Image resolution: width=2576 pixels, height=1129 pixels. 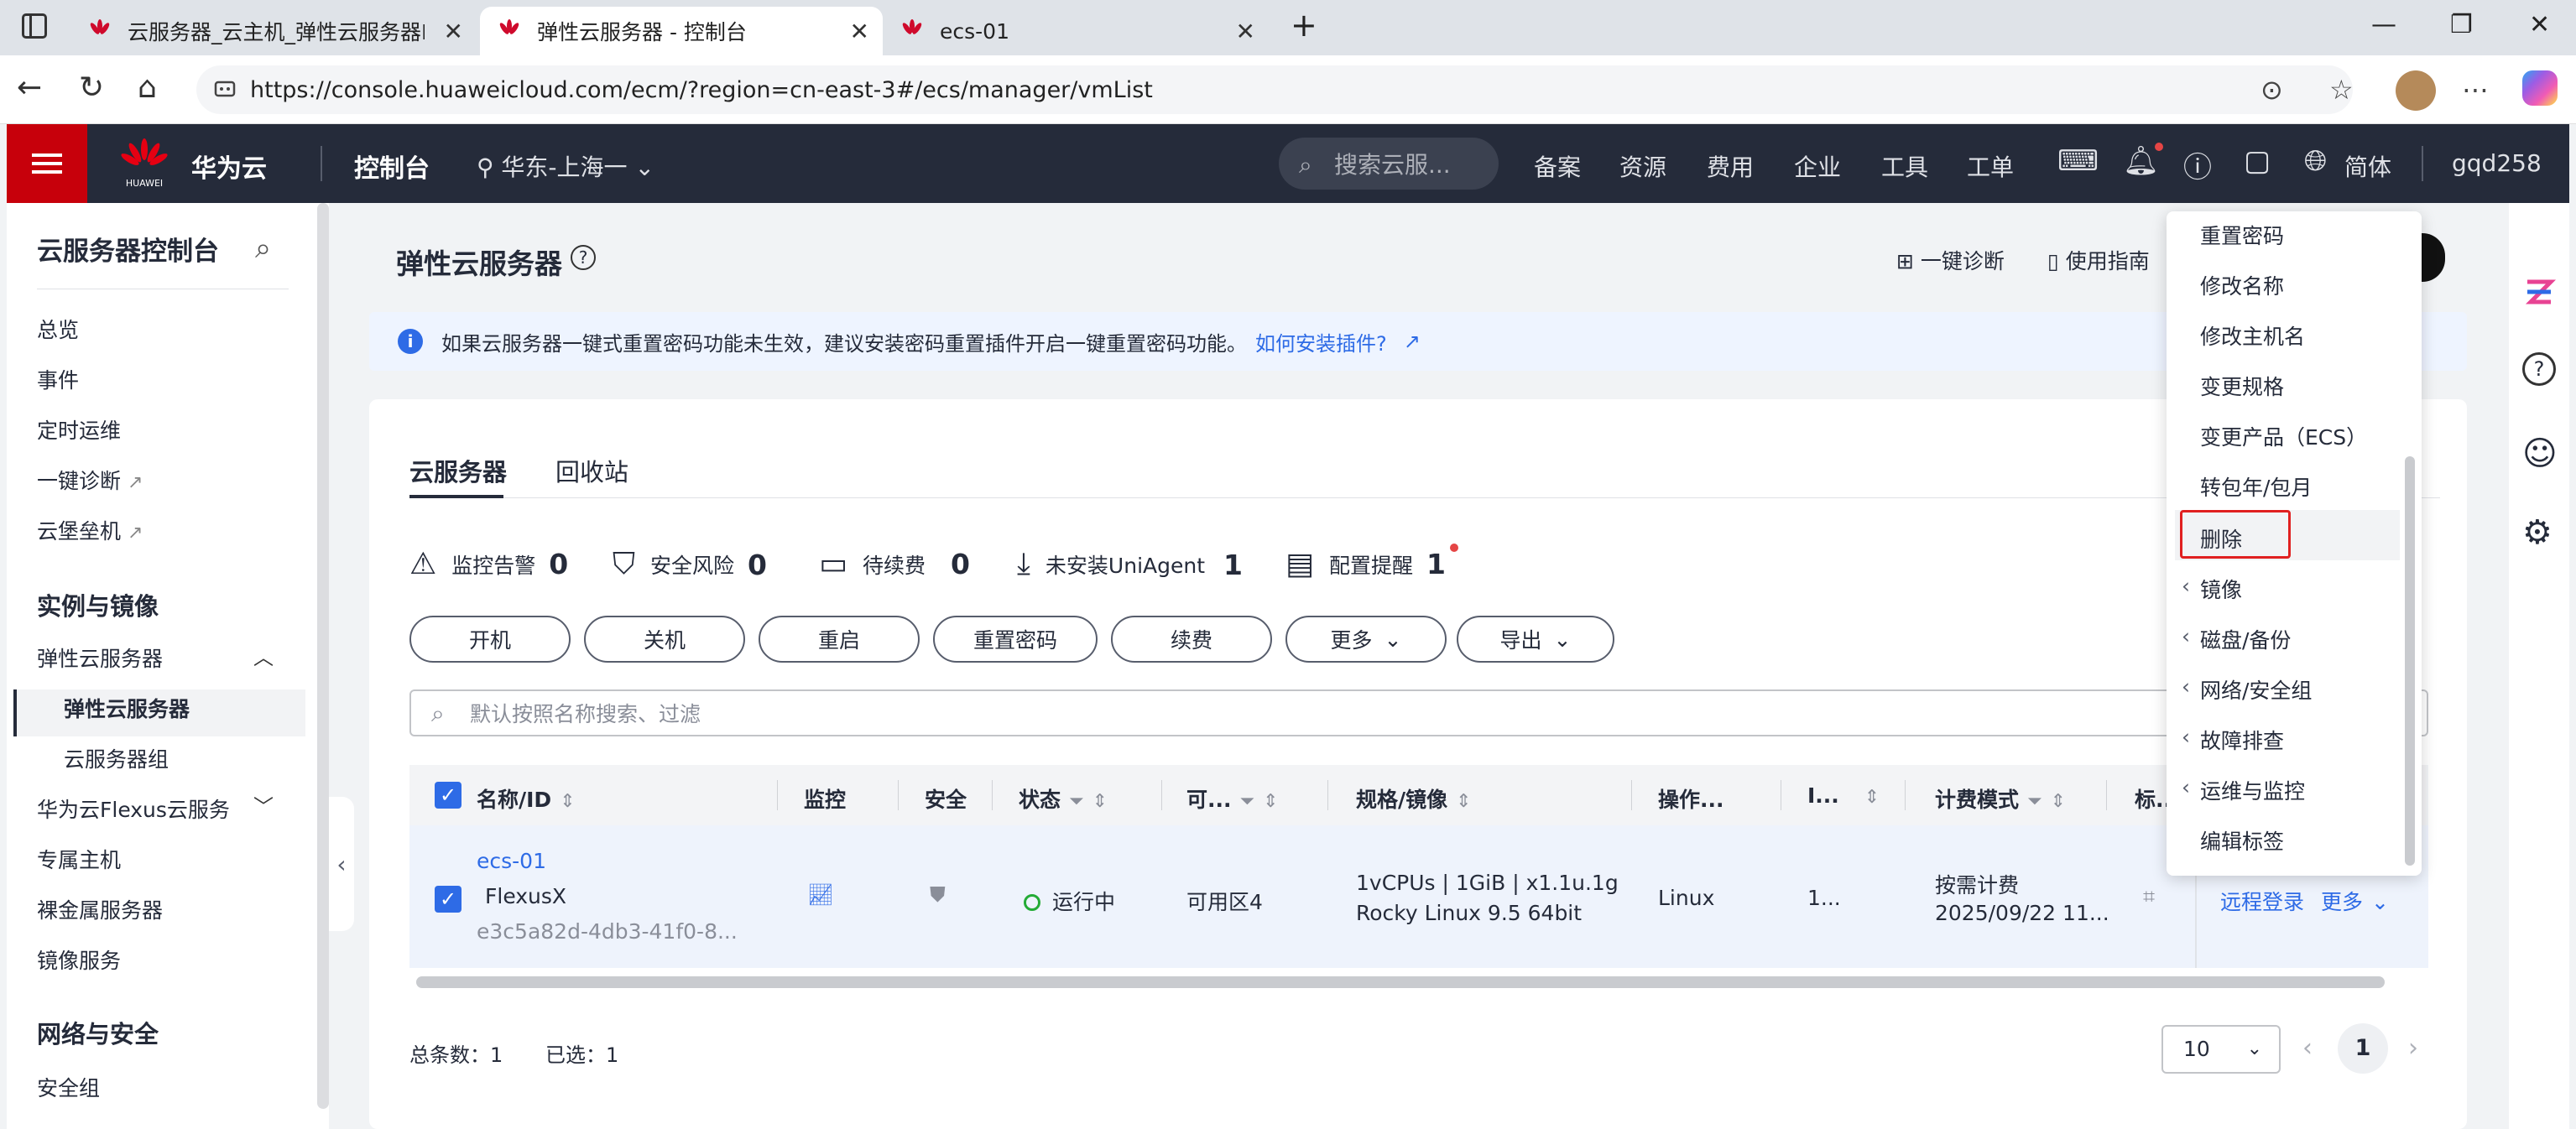 What do you see at coordinates (1414, 798) in the screenshot?
I see `column-spec-image: 规格/镜像 ⇕` at bounding box center [1414, 798].